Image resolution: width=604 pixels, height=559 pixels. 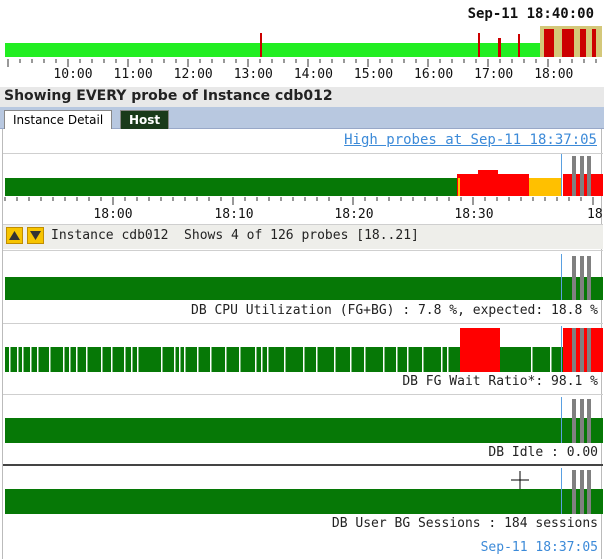 I want to click on metric-label-idle: DB Idle : 0.00, so click(x=543, y=452).